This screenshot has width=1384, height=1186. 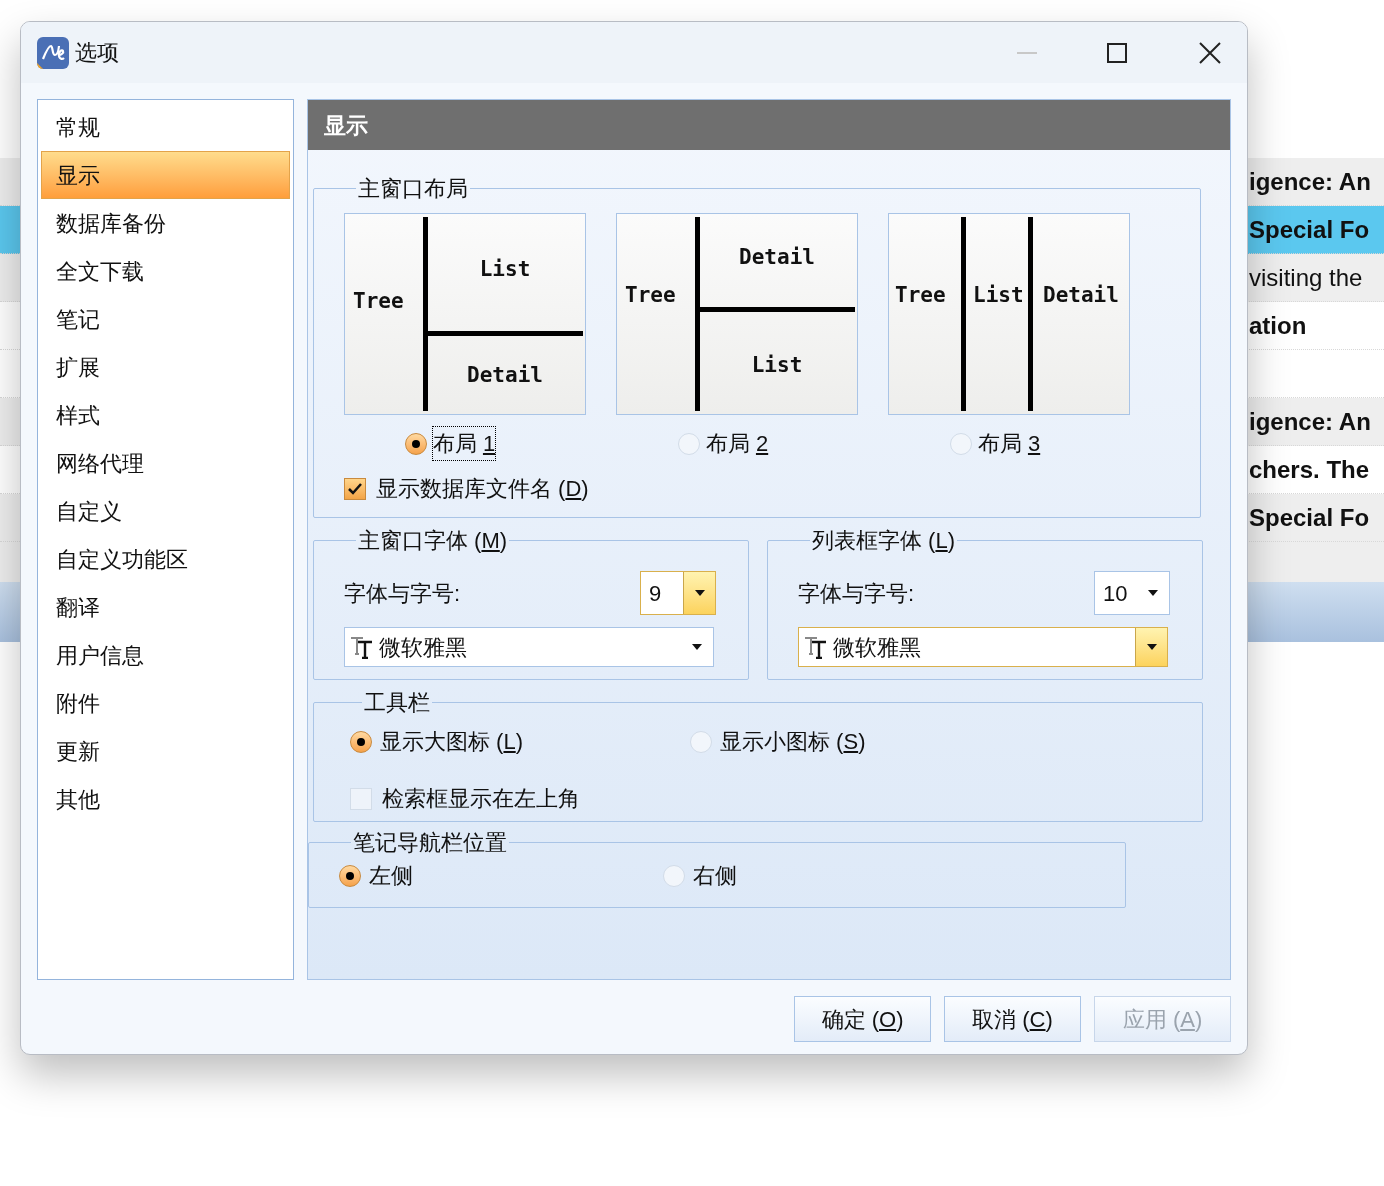 I want to click on radio-label: 左侧, so click(x=391, y=875).